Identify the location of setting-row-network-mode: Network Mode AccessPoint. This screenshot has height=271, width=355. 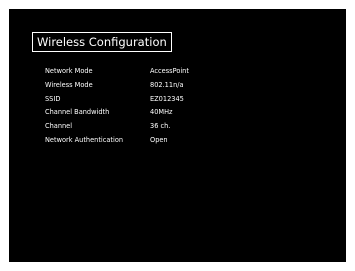
(145, 74).